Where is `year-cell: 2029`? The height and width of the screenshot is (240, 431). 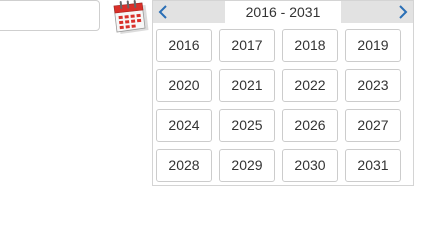 year-cell: 2029 is located at coordinates (247, 165).